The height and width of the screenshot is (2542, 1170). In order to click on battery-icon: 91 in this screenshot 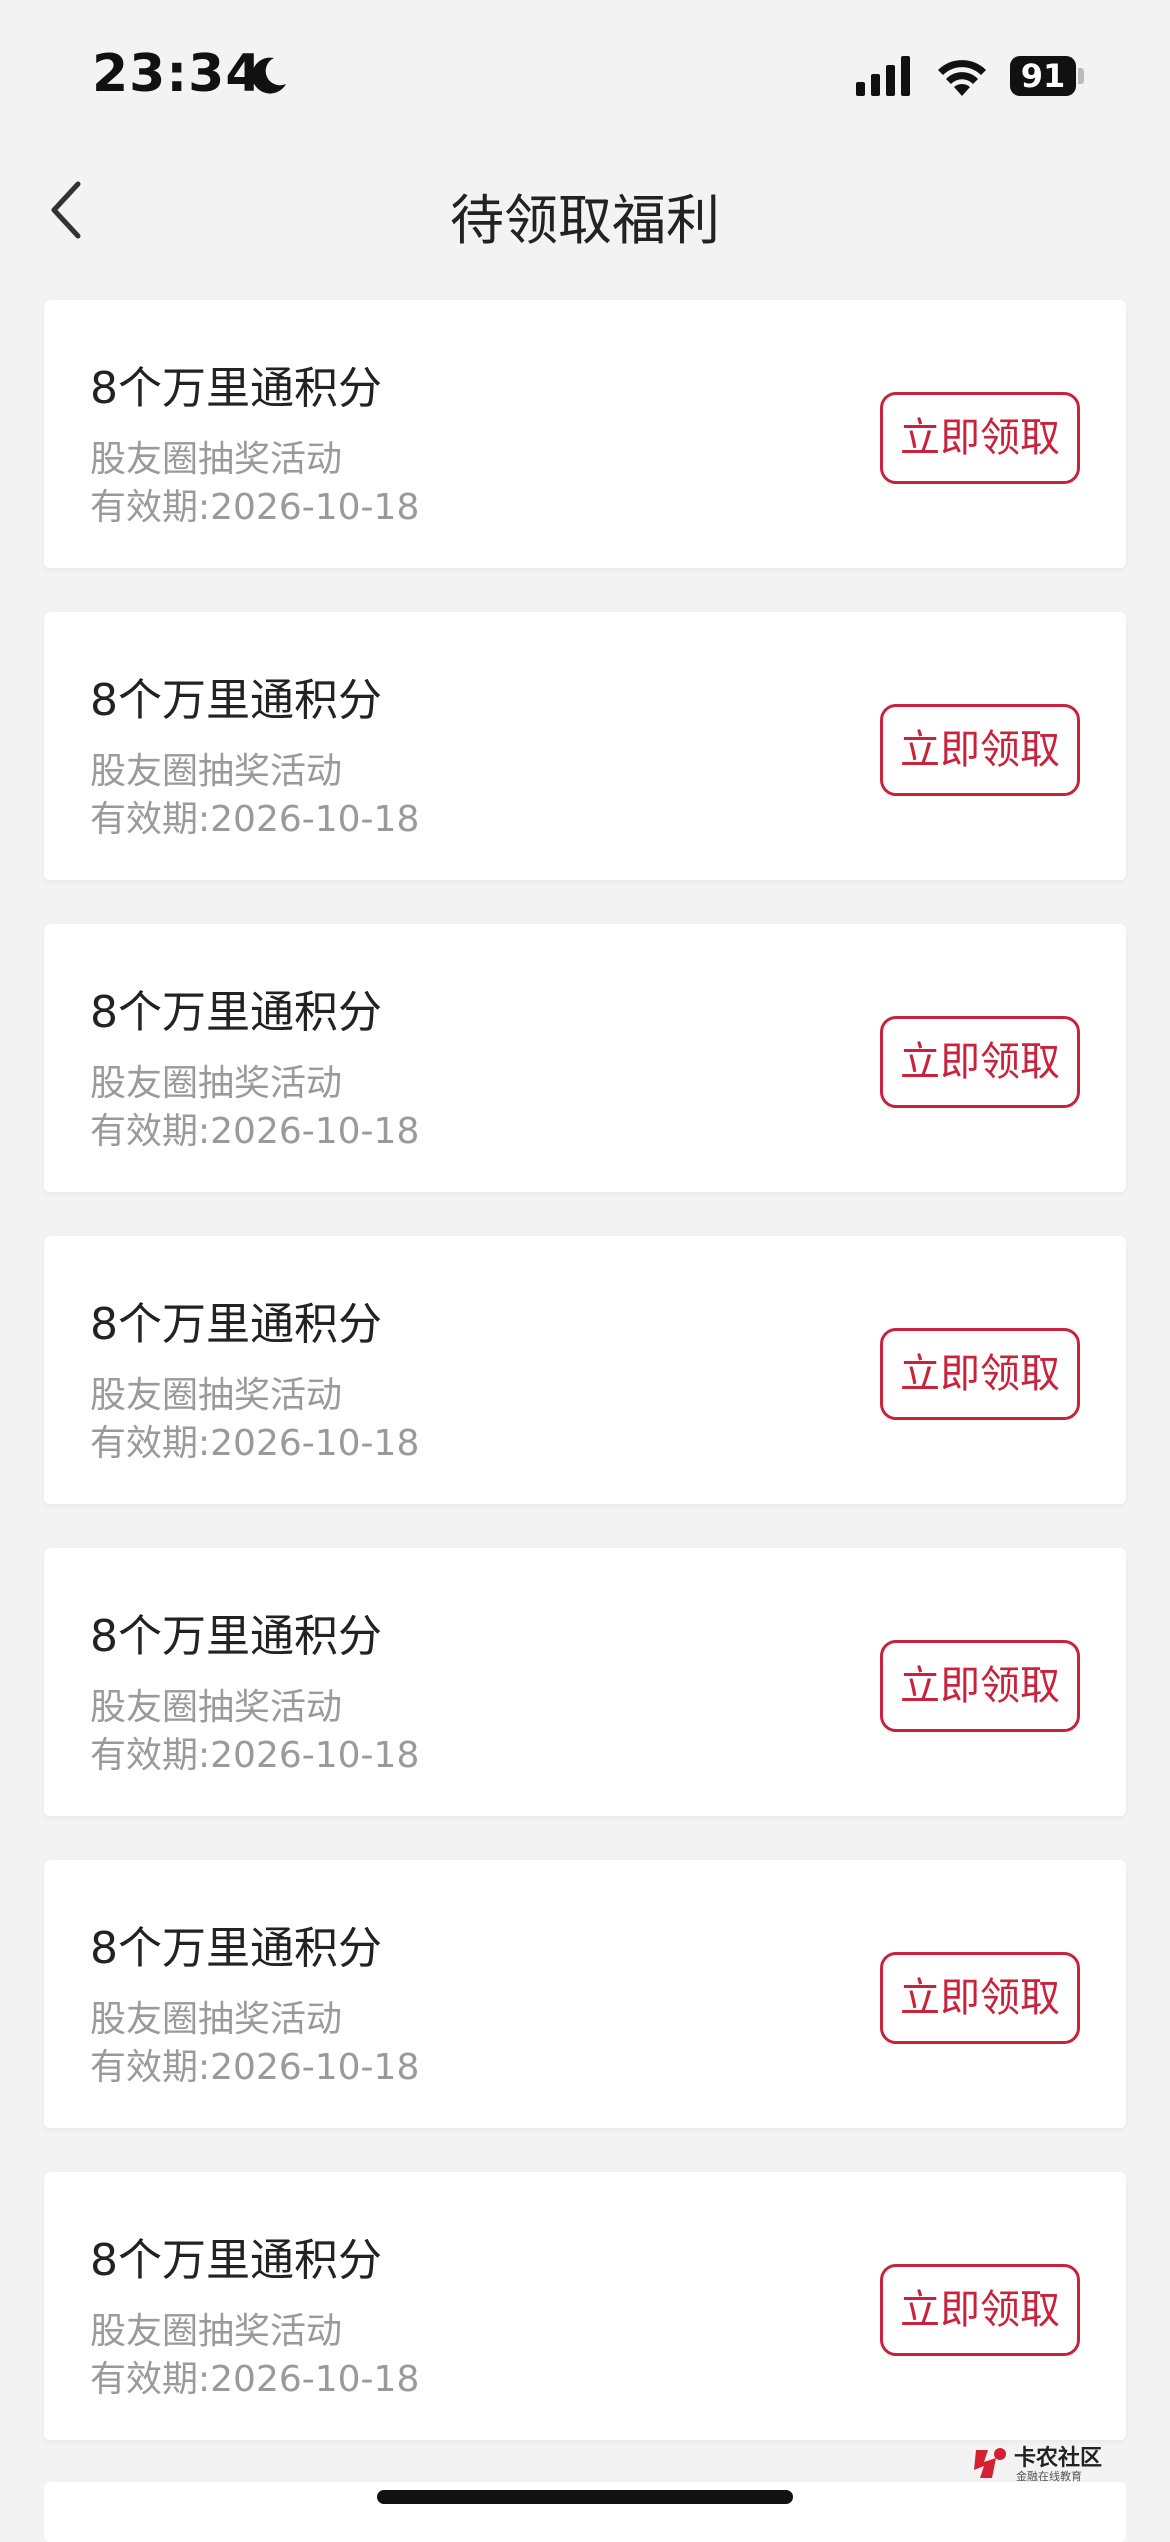, I will do `click(1043, 76)`.